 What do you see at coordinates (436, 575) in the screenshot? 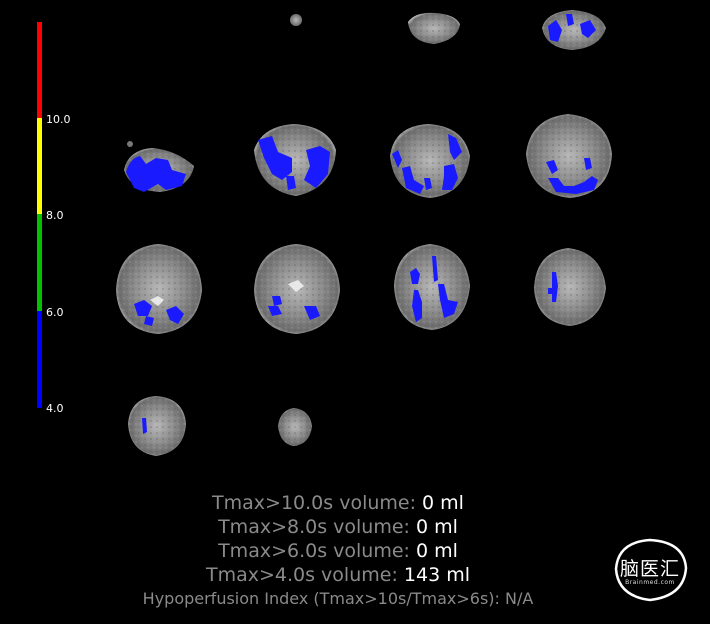
I see `stat-tmax4-value: 143 ml` at bounding box center [436, 575].